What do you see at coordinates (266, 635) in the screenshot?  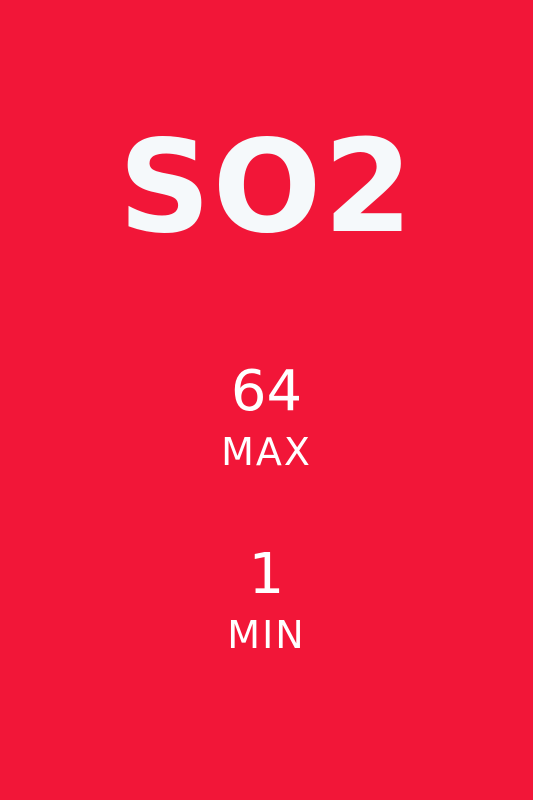 I see `min-label: MIN` at bounding box center [266, 635].